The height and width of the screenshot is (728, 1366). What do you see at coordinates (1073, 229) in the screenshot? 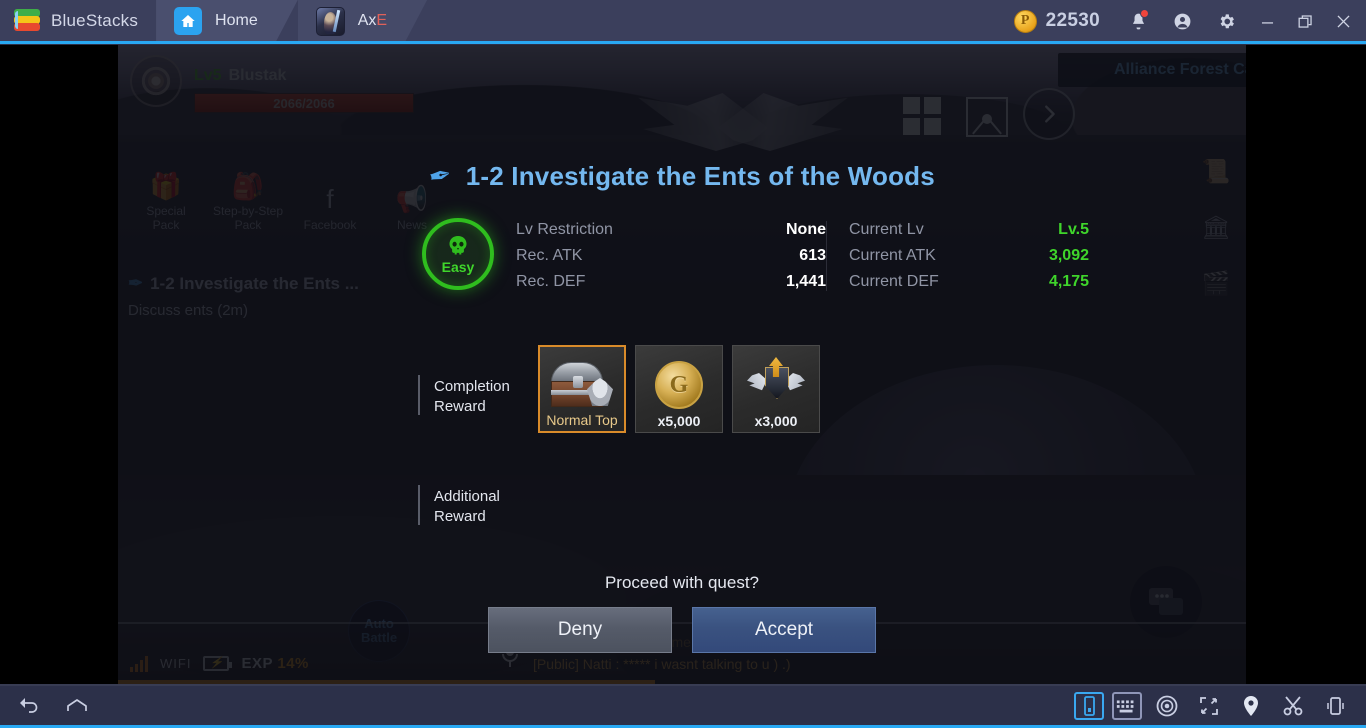
I see `stat-value: Lv.5` at bounding box center [1073, 229].